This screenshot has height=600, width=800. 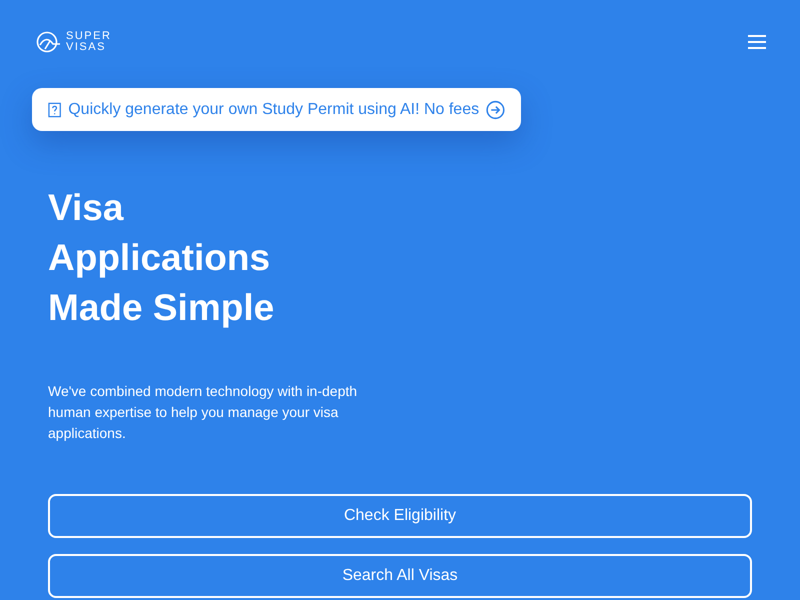 What do you see at coordinates (89, 36) in the screenshot?
I see `logo-text: SUPER` at bounding box center [89, 36].